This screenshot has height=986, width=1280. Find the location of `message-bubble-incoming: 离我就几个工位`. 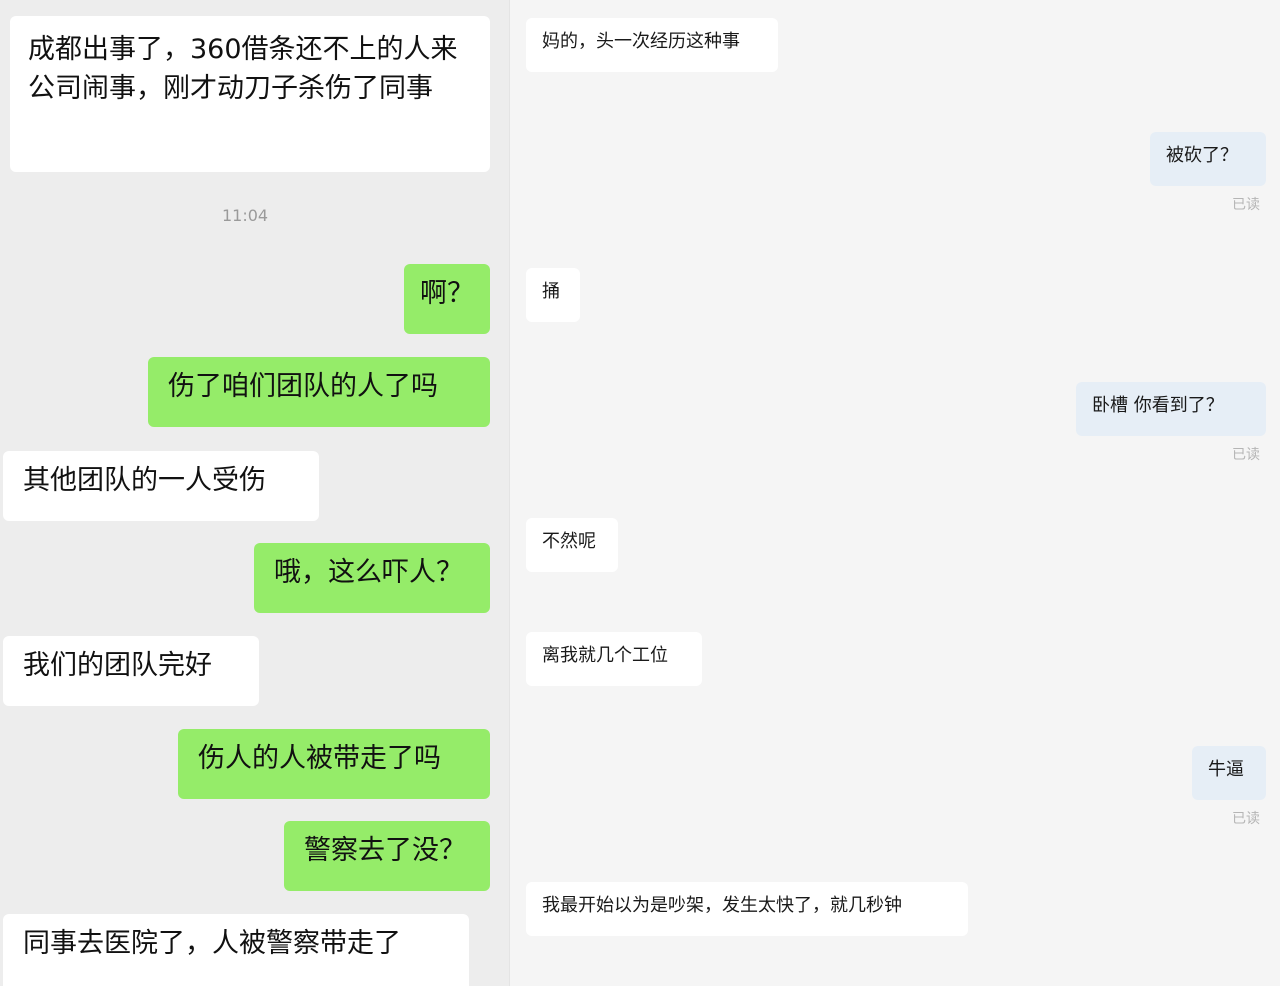

message-bubble-incoming: 离我就几个工位 is located at coordinates (614, 659).